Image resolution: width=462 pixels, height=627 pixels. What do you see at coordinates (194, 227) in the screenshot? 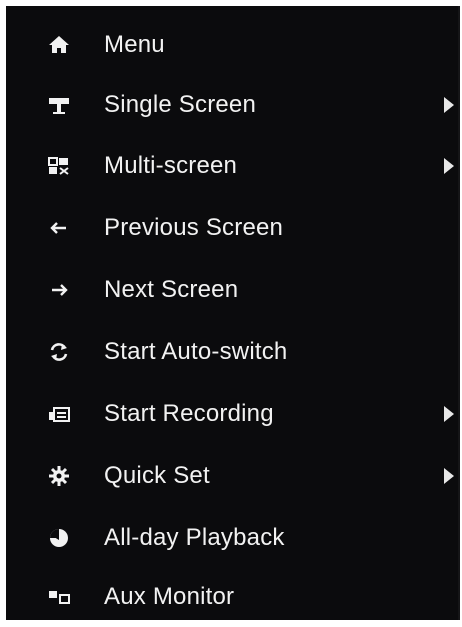
I see `menu-item-label: Previous Screen` at bounding box center [194, 227].